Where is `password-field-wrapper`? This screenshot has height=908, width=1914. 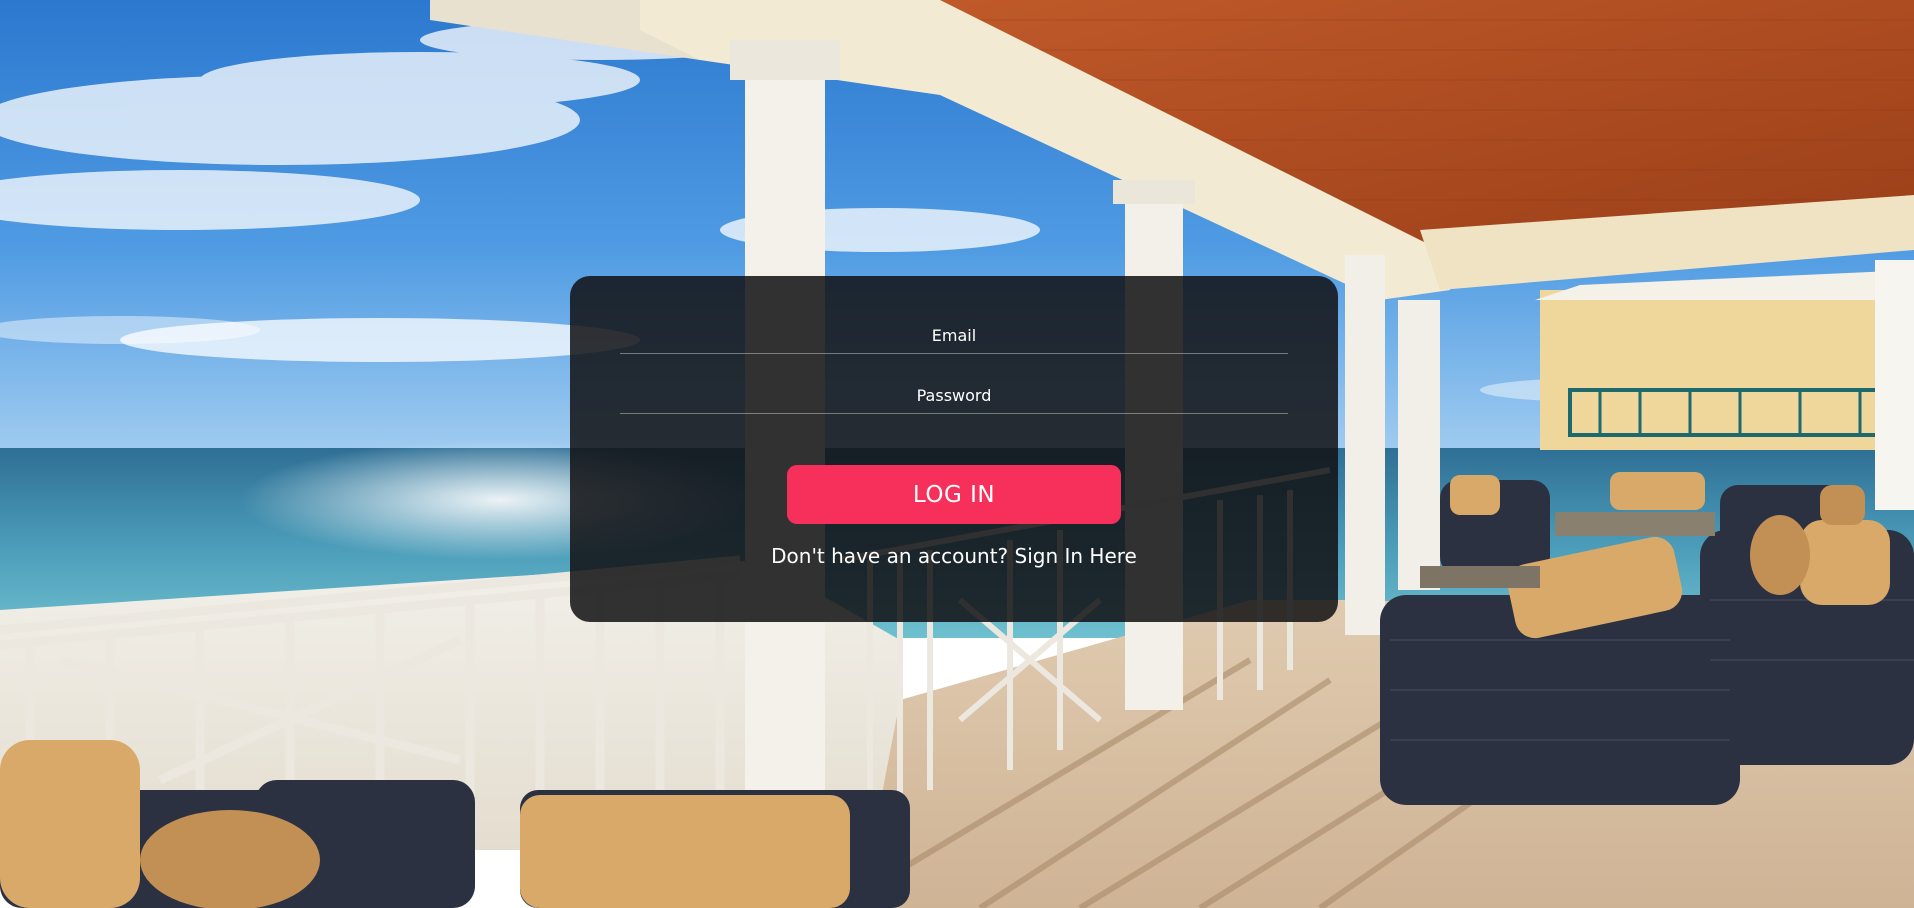 password-field-wrapper is located at coordinates (954, 394).